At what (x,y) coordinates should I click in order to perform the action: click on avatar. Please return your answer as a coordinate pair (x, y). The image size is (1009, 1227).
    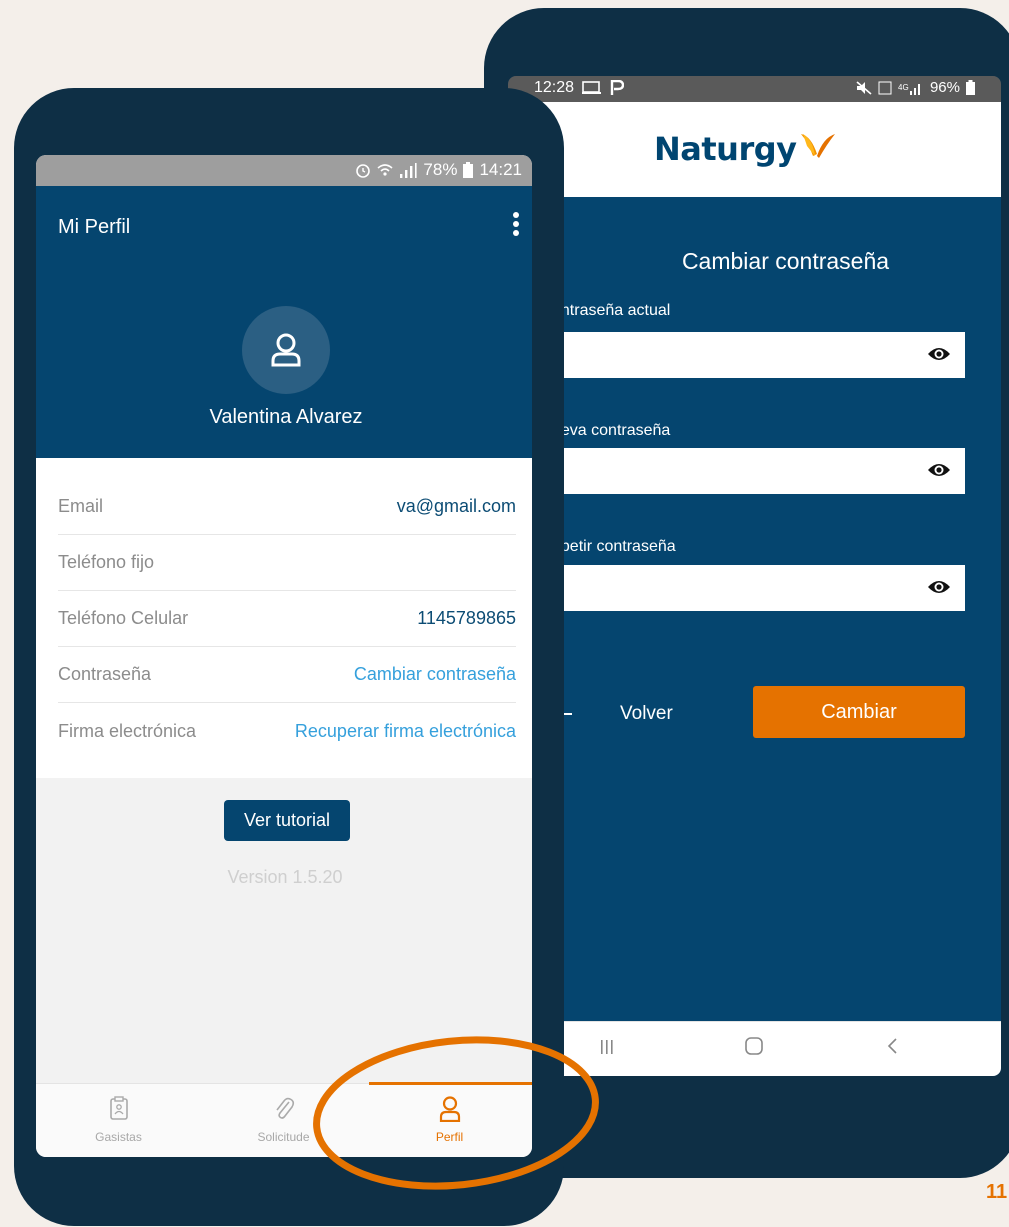
    Looking at the image, I should click on (286, 350).